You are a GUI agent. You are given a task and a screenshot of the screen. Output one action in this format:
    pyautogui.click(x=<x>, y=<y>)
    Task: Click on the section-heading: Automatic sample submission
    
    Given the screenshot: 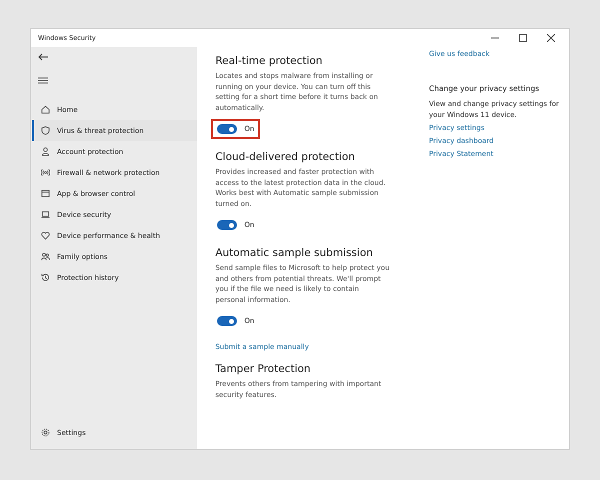 What is the action you would take?
    pyautogui.click(x=294, y=253)
    